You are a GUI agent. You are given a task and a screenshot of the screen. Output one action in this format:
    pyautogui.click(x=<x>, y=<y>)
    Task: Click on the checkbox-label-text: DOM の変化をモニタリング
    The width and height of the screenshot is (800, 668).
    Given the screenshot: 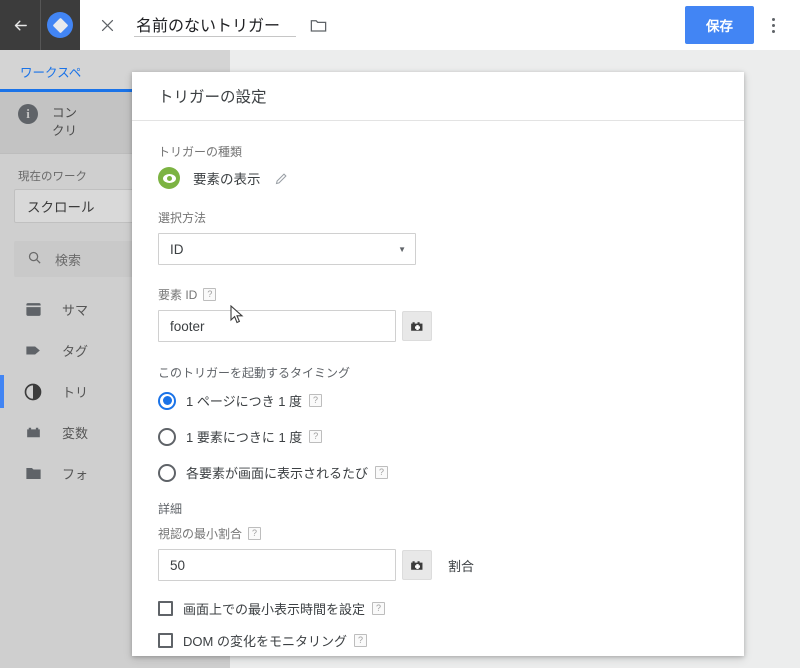 What is the action you would take?
    pyautogui.click(x=265, y=641)
    